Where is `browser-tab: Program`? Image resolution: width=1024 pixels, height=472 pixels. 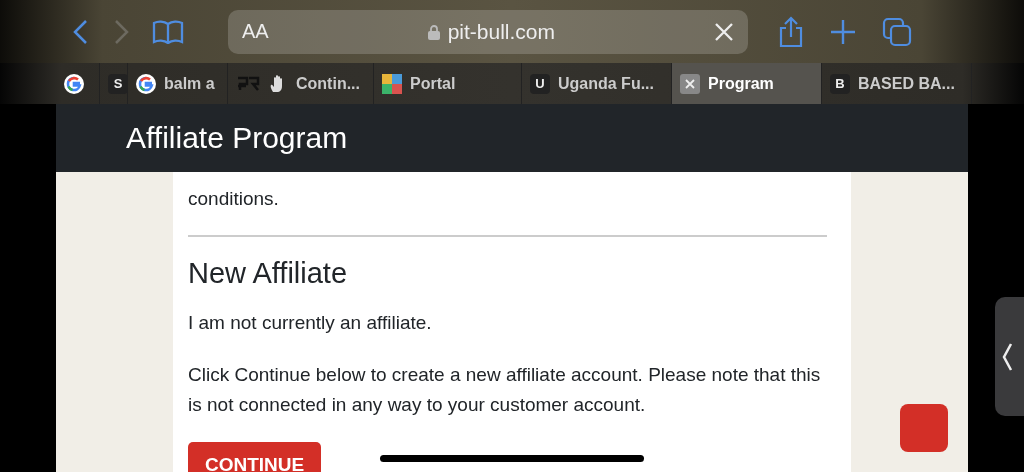
browser-tab: Program is located at coordinates (747, 83).